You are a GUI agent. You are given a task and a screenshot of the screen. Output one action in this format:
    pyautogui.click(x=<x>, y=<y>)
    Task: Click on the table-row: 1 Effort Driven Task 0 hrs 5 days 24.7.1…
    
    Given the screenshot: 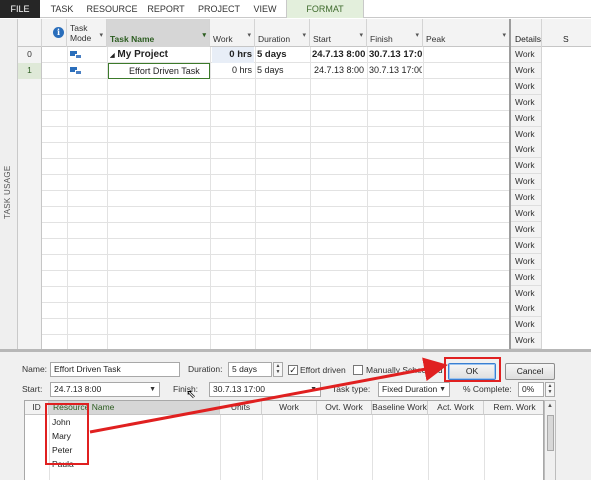 What is the action you would take?
    pyautogui.click(x=263, y=71)
    